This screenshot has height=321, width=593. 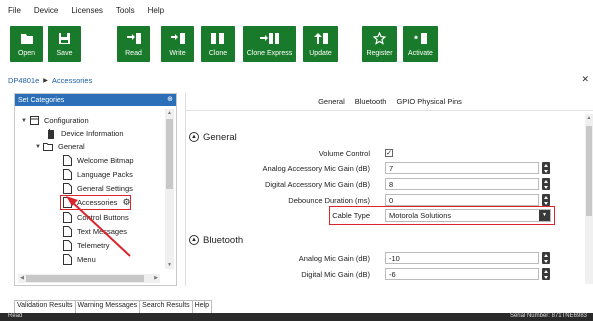 I want to click on tab-help: Help, so click(x=202, y=306).